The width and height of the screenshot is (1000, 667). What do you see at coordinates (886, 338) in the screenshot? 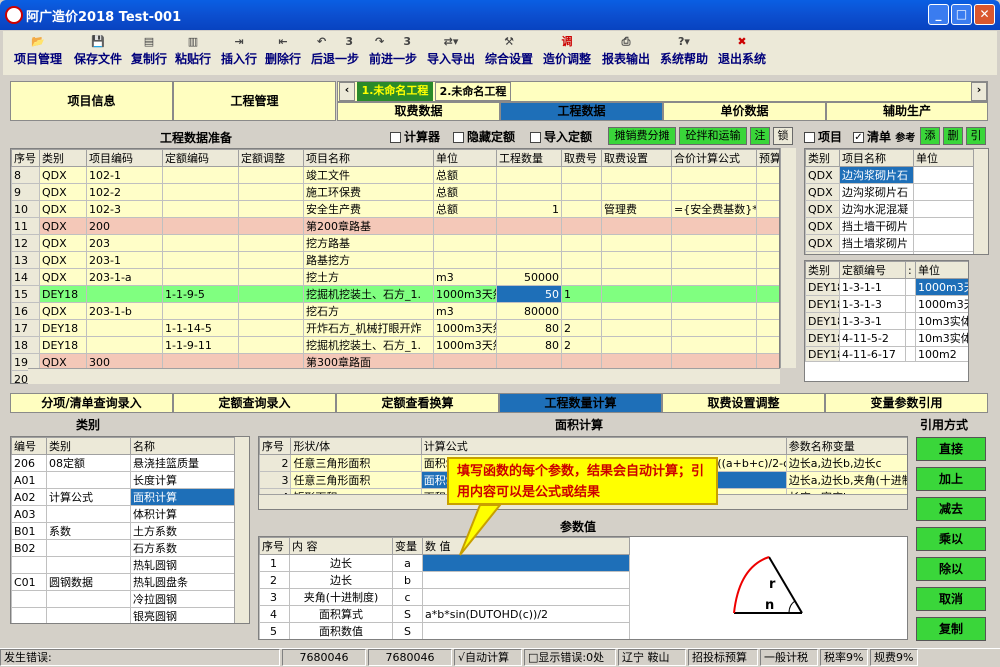
I see `list-item: DEY184-11-5-2 10m3实体` at bounding box center [886, 338].